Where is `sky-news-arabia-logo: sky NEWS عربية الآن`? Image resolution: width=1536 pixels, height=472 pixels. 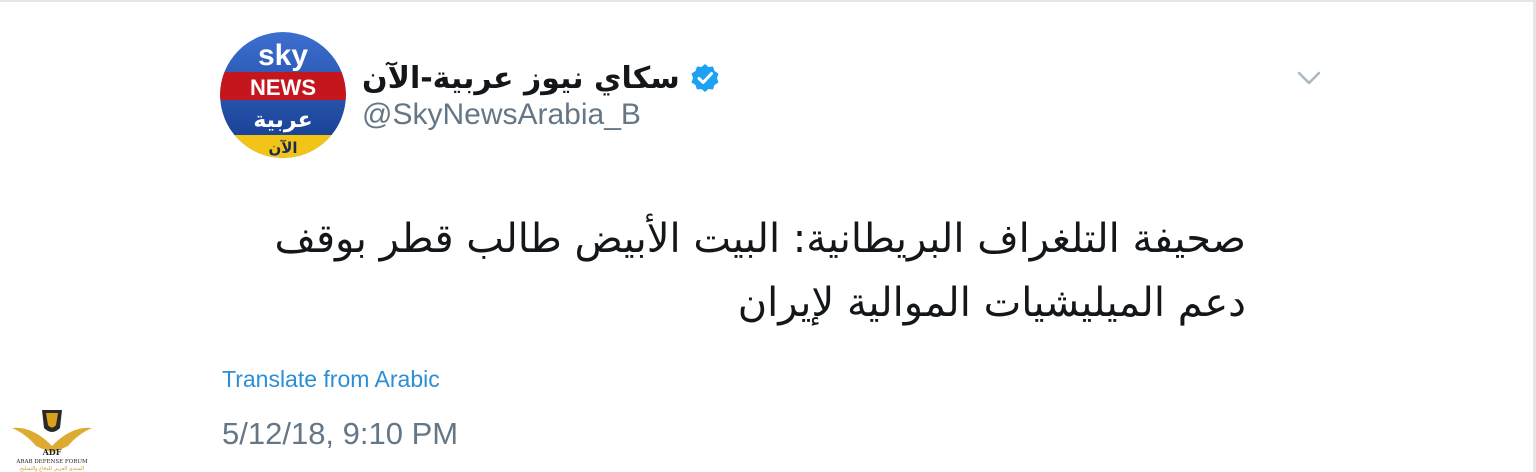 sky-news-arabia-logo: sky NEWS عربية الآن is located at coordinates (283, 95).